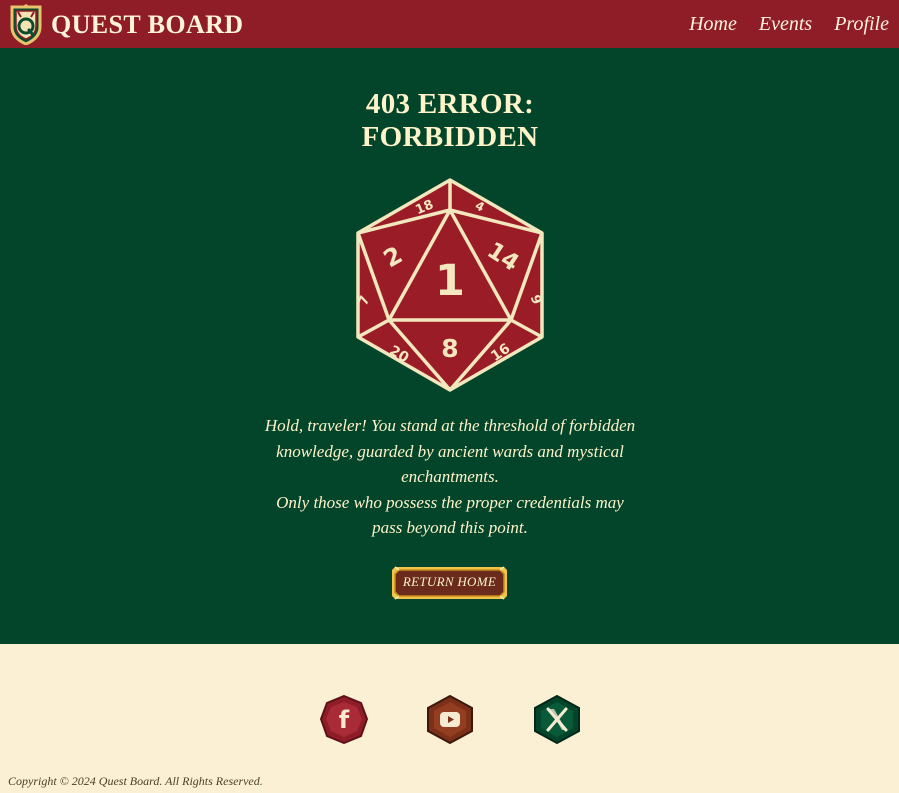 The image size is (899, 793). I want to click on svg-text: f, so click(344, 720).